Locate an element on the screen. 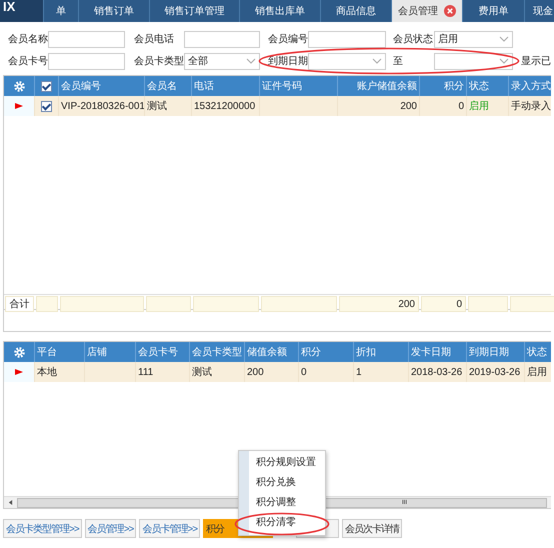 This screenshot has height=548, width=554. field-label: 会员编号 is located at coordinates (288, 39).